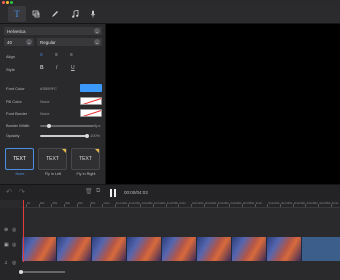  Describe the element at coordinates (56, 55) in the screenshot. I see `align-center-icon: ≡` at that location.